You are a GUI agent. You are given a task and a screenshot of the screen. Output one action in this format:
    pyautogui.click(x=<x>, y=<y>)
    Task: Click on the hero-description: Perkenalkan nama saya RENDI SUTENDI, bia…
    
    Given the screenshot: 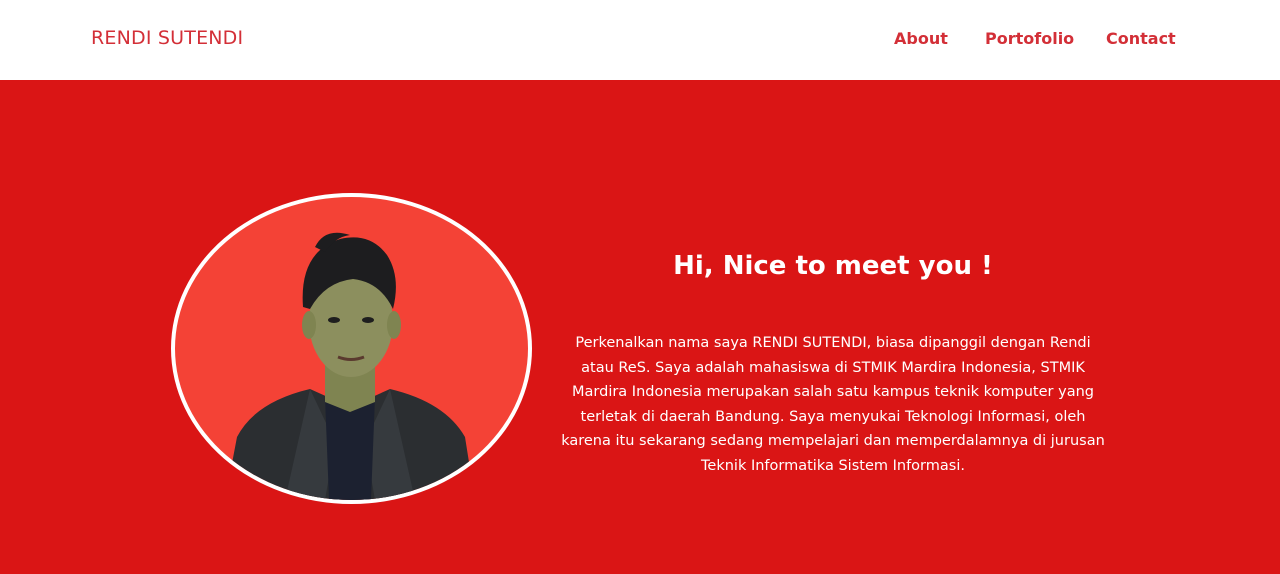 What is the action you would take?
    pyautogui.click(x=833, y=404)
    